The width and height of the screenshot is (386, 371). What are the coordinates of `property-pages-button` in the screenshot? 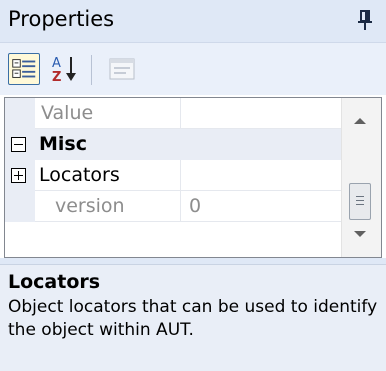 It's located at (122, 69).